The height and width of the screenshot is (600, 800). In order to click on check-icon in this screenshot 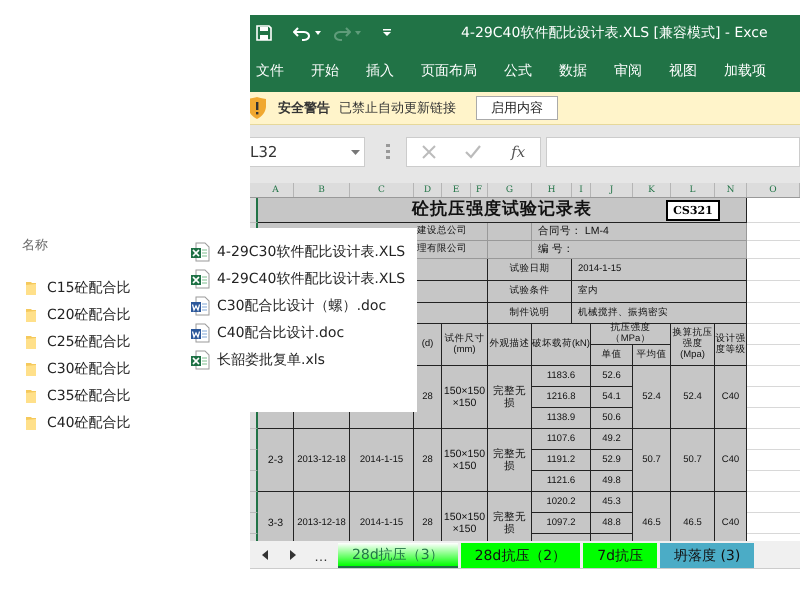, I will do `click(473, 152)`.